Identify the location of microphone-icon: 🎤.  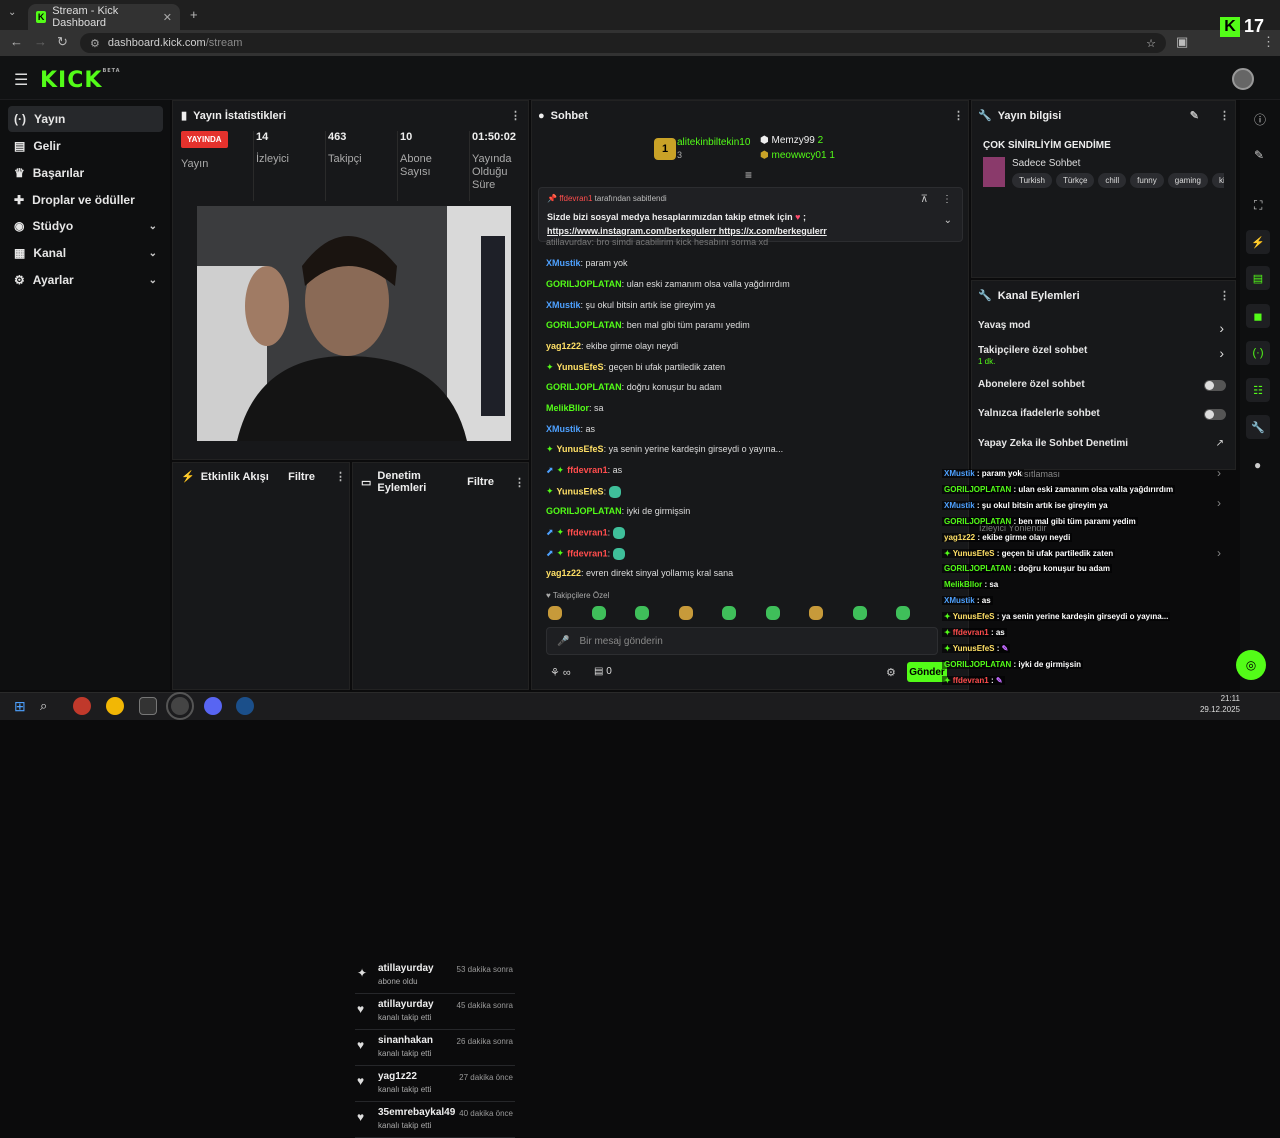
(563, 641).